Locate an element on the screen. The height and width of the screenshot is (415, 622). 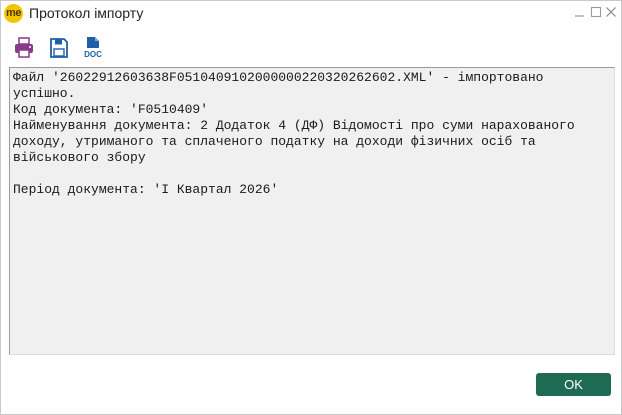
title-bar: me Протокол імпорту is located at coordinates (311, 13).